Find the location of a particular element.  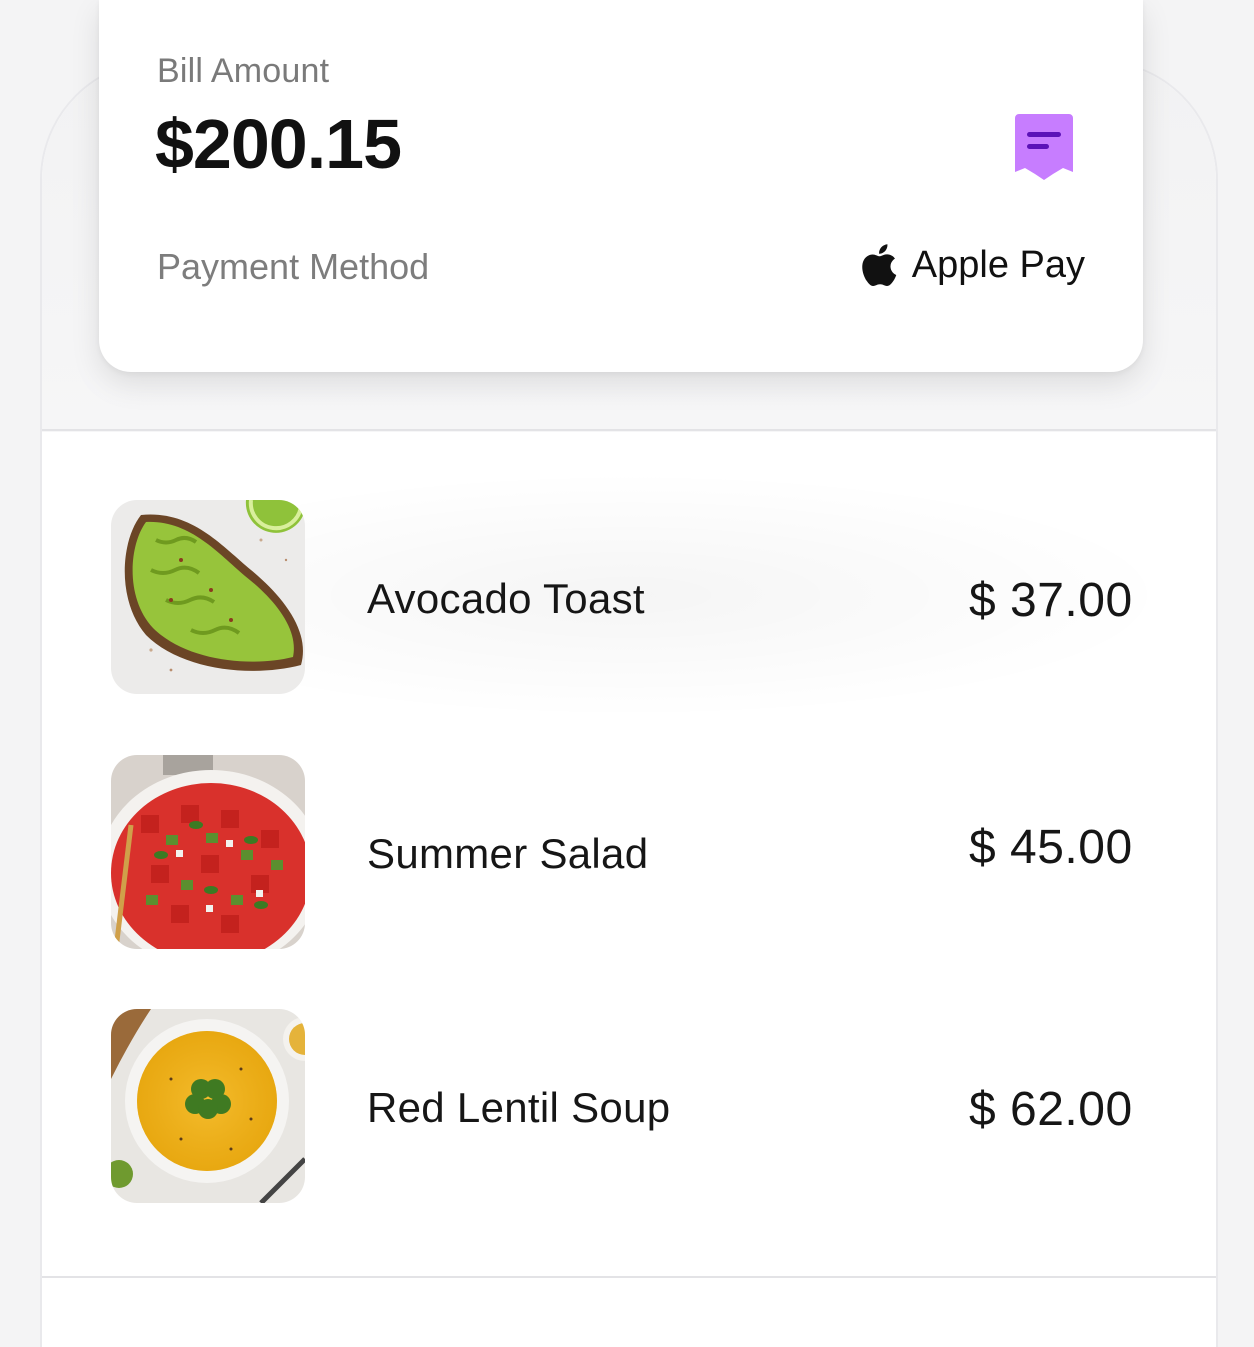

payment-method-label: Payment Method is located at coordinates (293, 266).